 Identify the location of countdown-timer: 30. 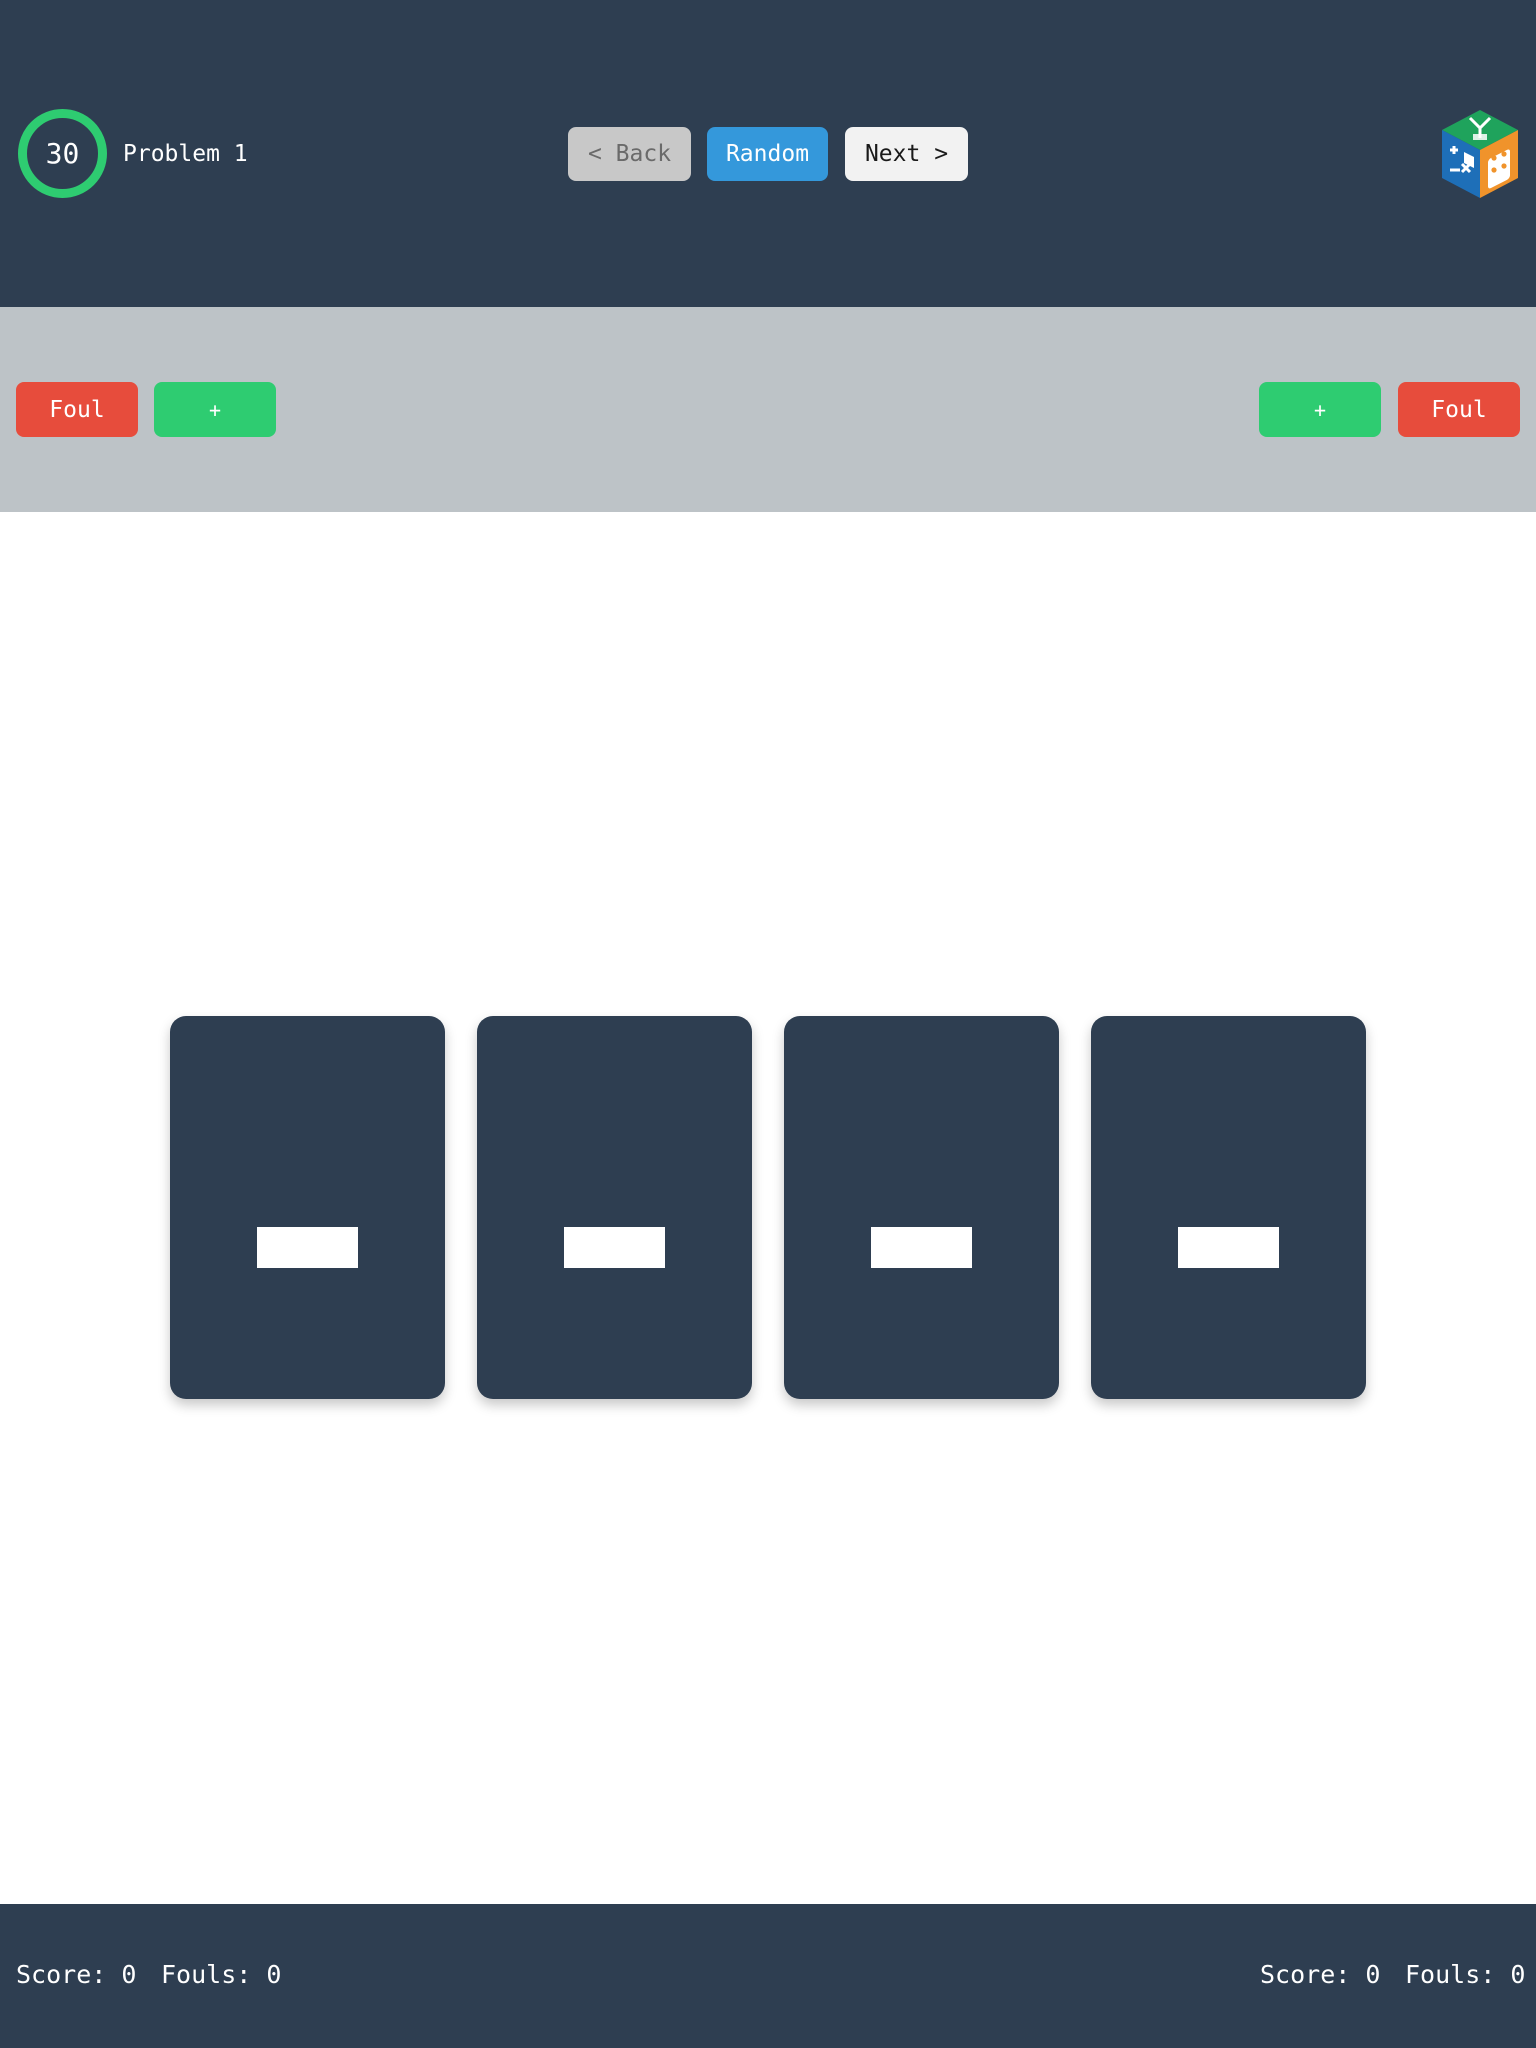
(62, 153).